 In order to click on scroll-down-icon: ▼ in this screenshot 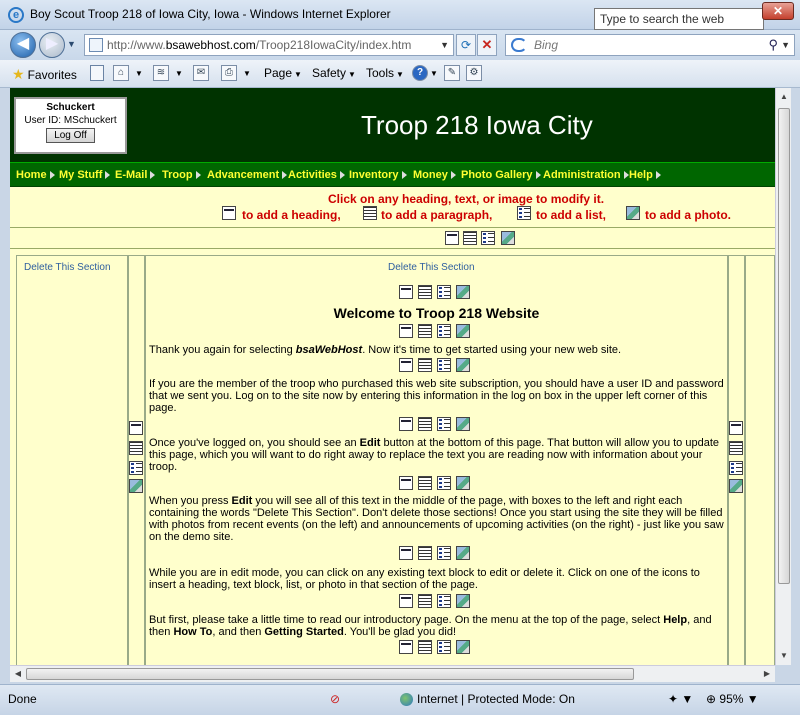, I will do `click(784, 656)`.